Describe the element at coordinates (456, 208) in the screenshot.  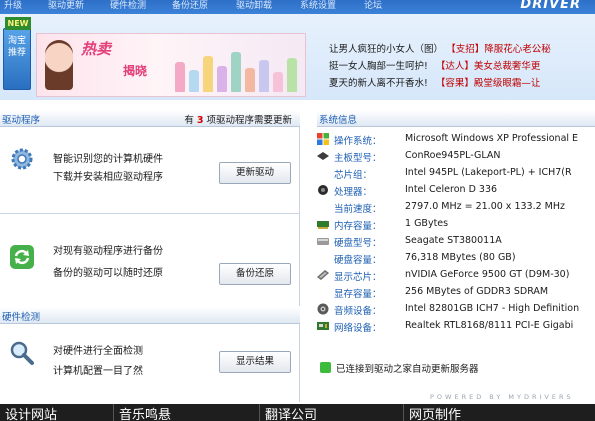
I see `system-info-row: 当前速度： 2797.0 MHz = 21.00 x 133.2 MHz` at that location.